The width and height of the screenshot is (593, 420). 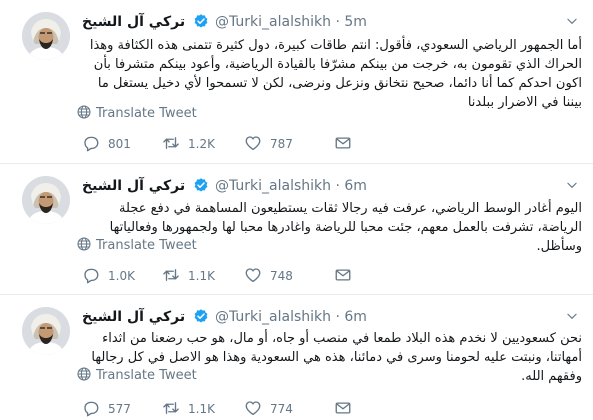 I want to click on tweet-actions: 577 1.1K 774, so click(x=292, y=409).